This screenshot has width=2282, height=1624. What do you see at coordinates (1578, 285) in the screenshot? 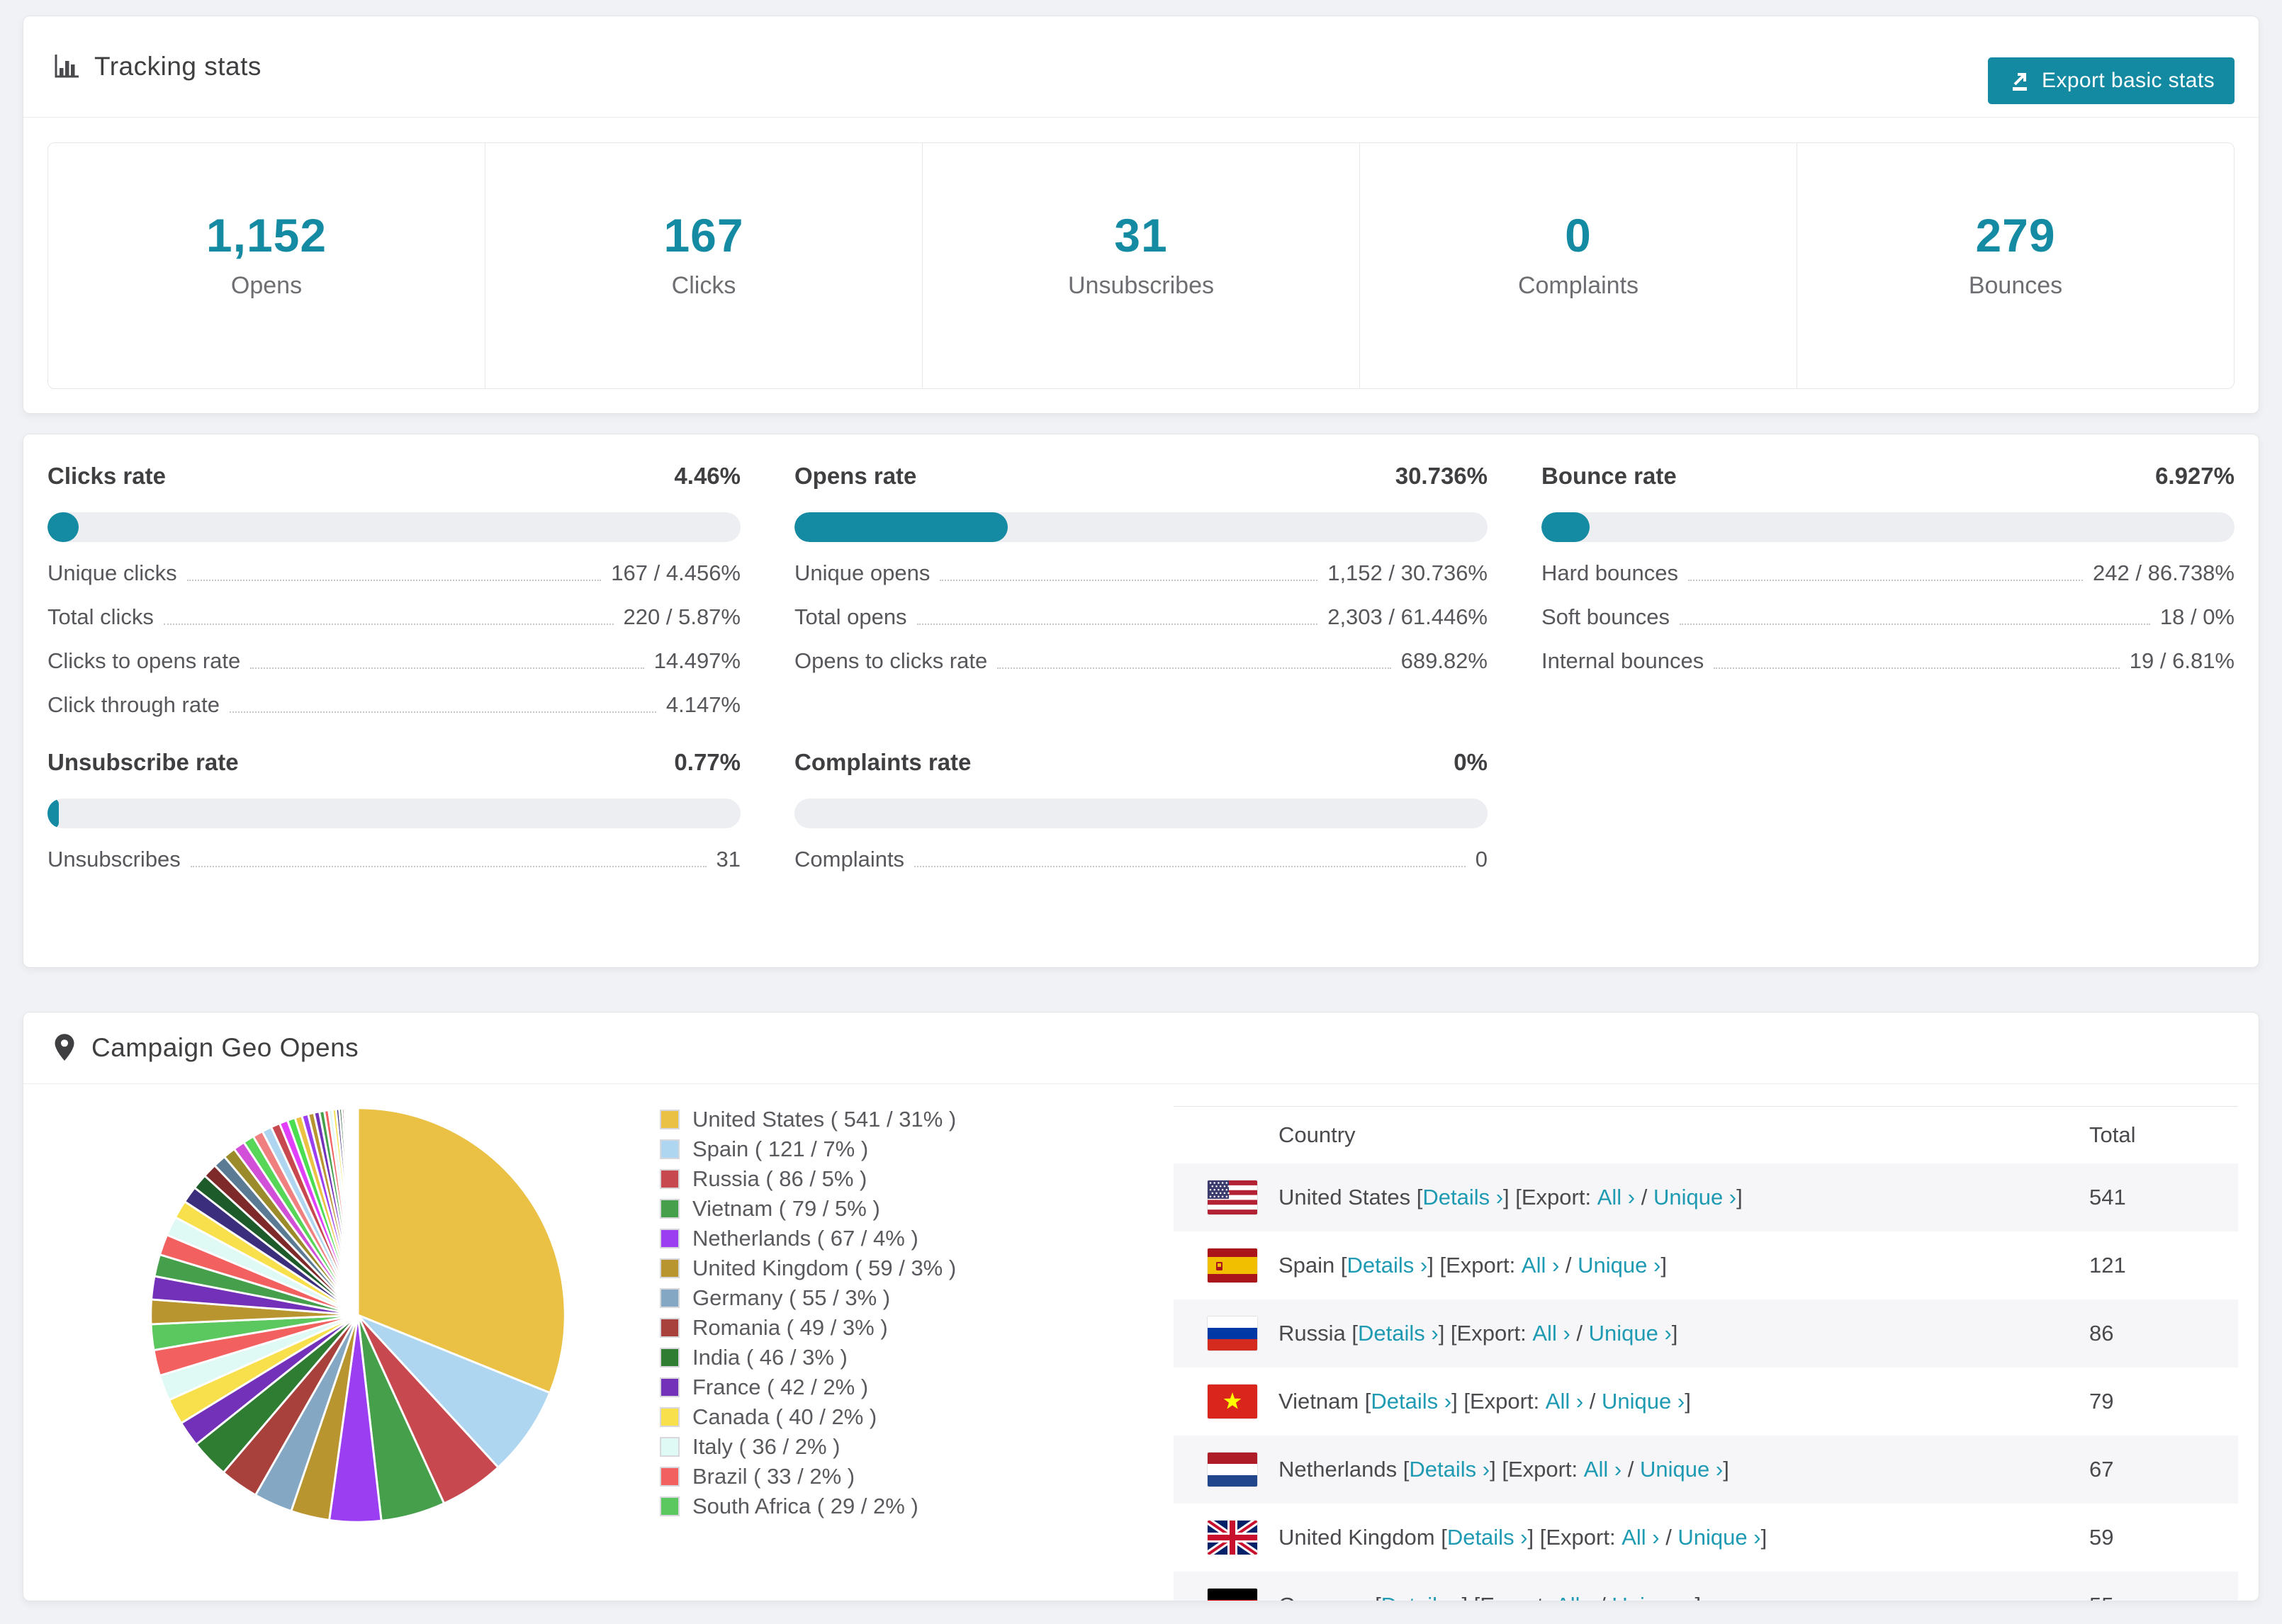
I see `stat-label: Complaints` at bounding box center [1578, 285].